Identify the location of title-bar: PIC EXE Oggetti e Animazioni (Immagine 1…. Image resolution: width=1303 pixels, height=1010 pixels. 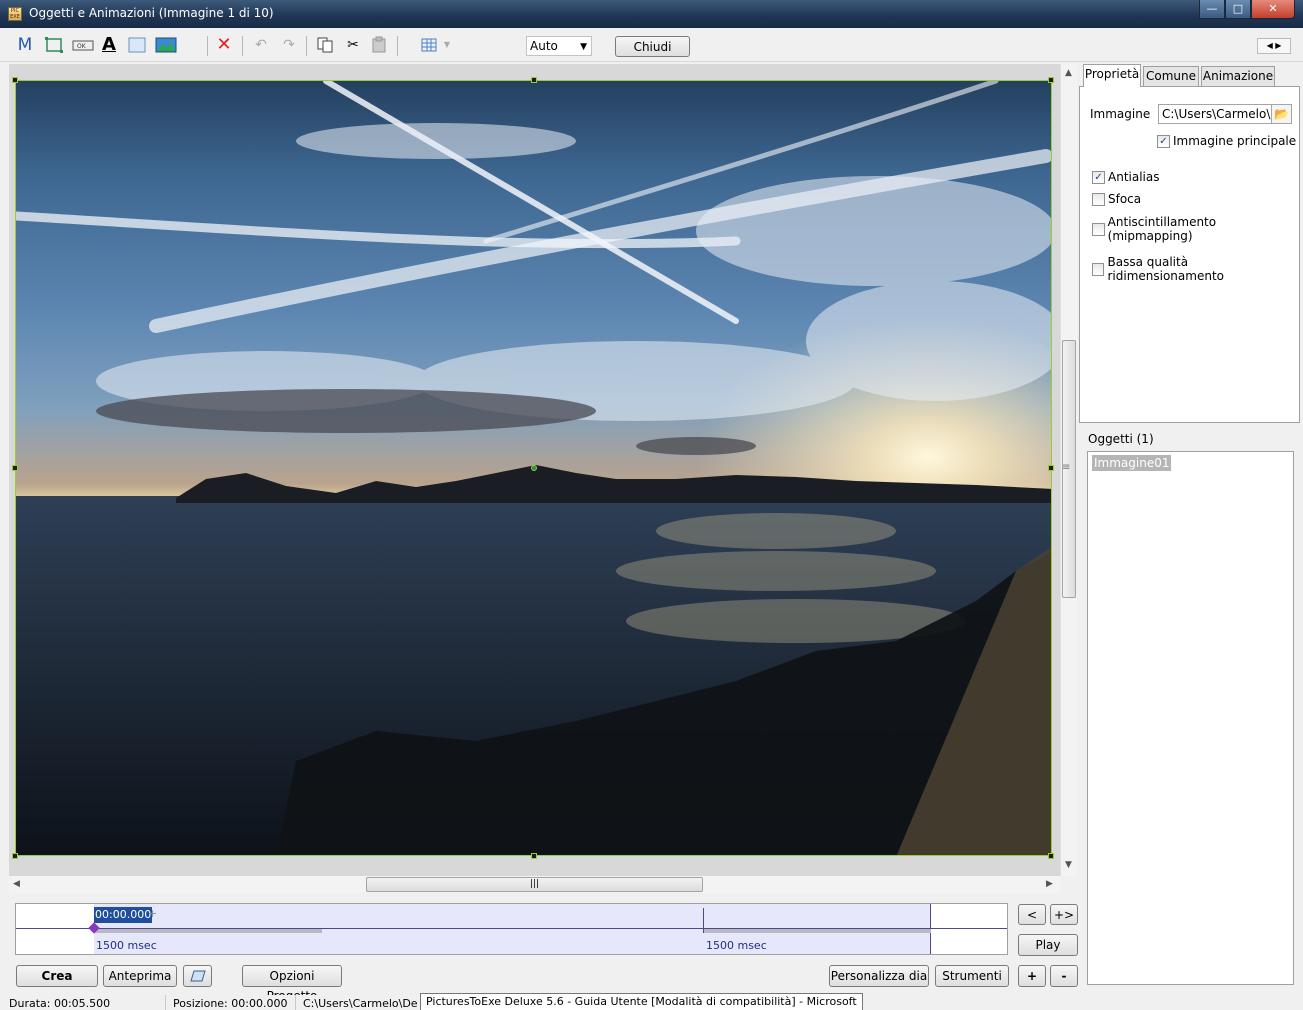
(651, 14).